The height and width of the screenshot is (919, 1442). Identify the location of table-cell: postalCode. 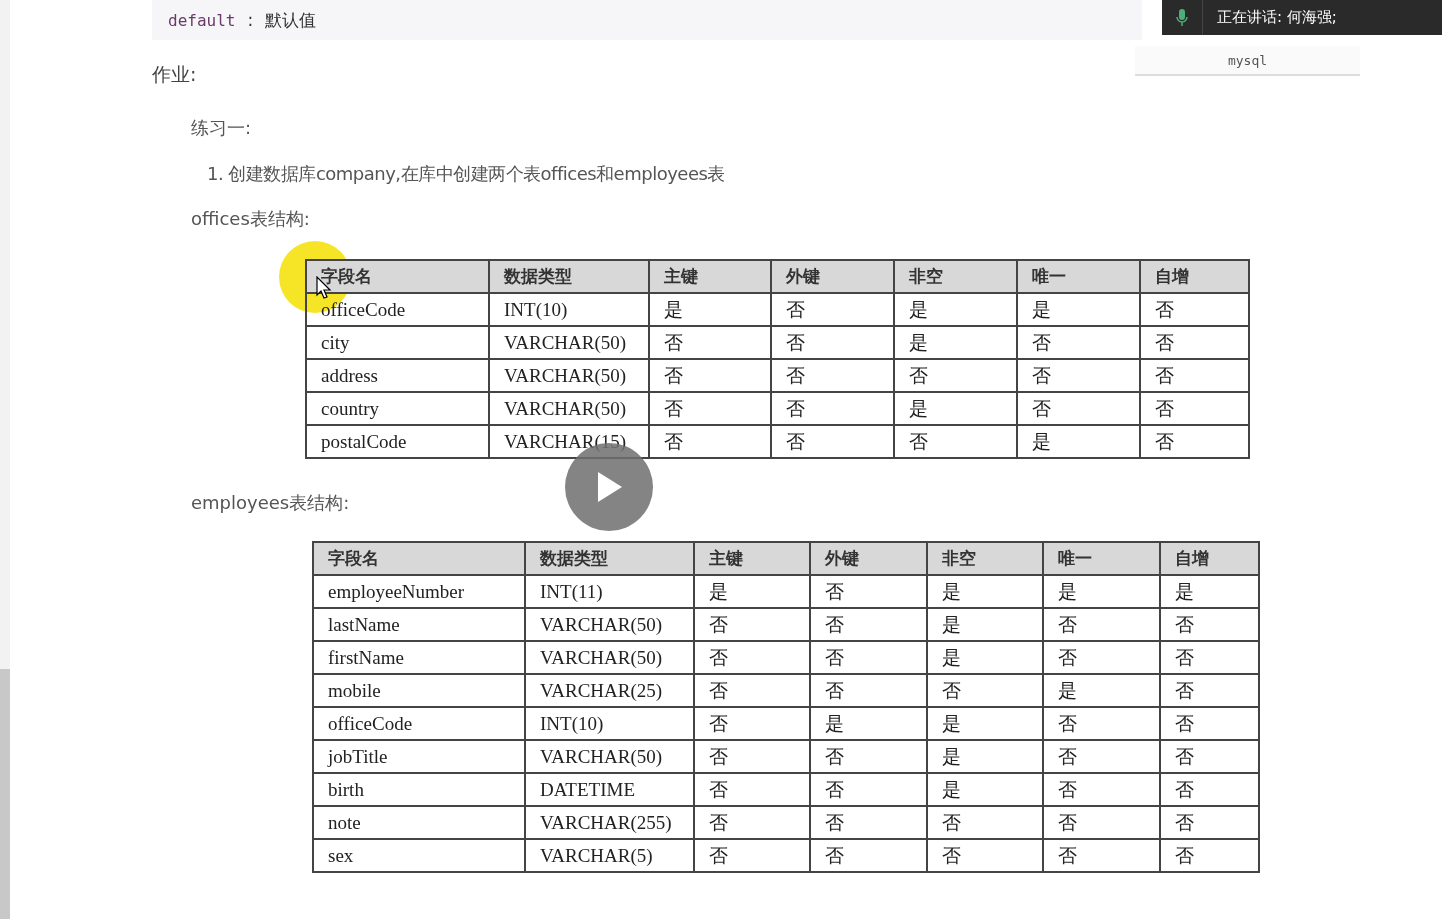
(397, 441).